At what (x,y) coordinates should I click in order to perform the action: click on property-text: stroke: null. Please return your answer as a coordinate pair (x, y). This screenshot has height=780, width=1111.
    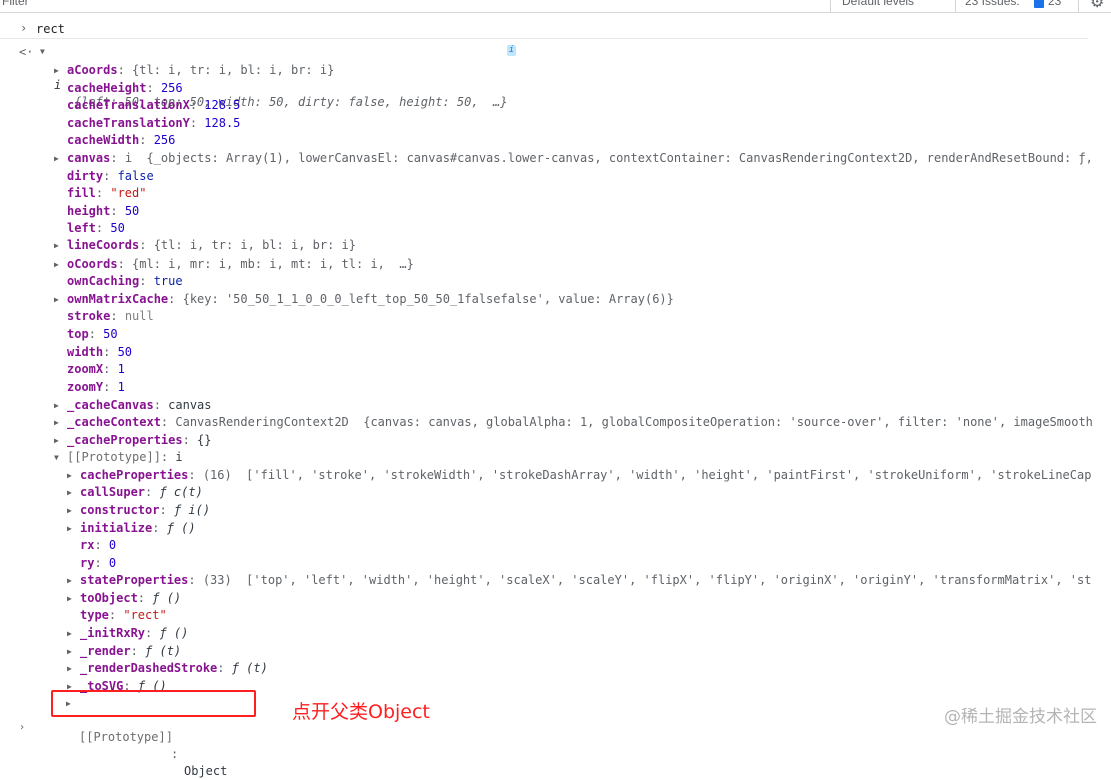
    Looking at the image, I should click on (110, 316).